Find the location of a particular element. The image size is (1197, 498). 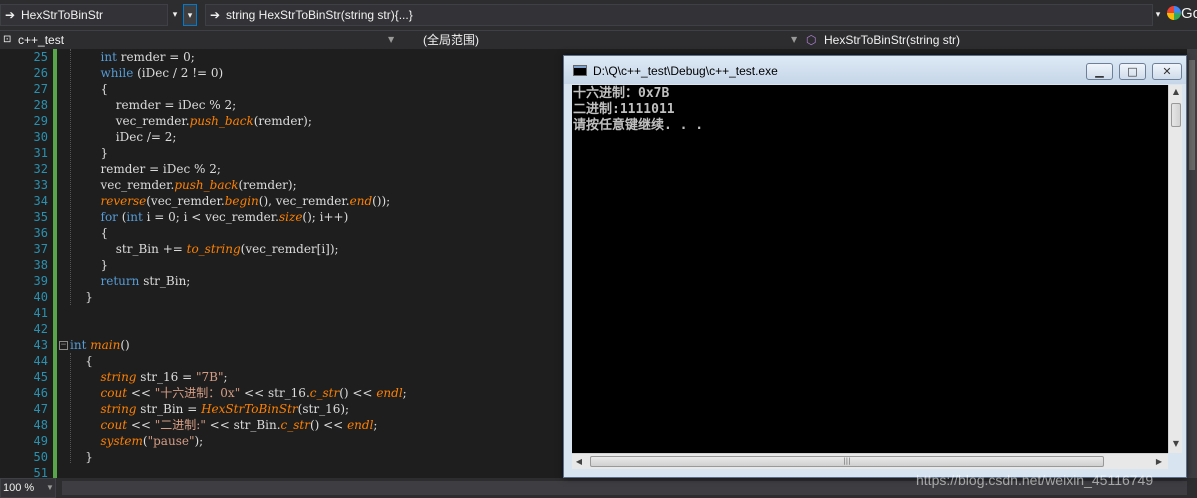

minimize-button: ▁ is located at coordinates (1099, 71).